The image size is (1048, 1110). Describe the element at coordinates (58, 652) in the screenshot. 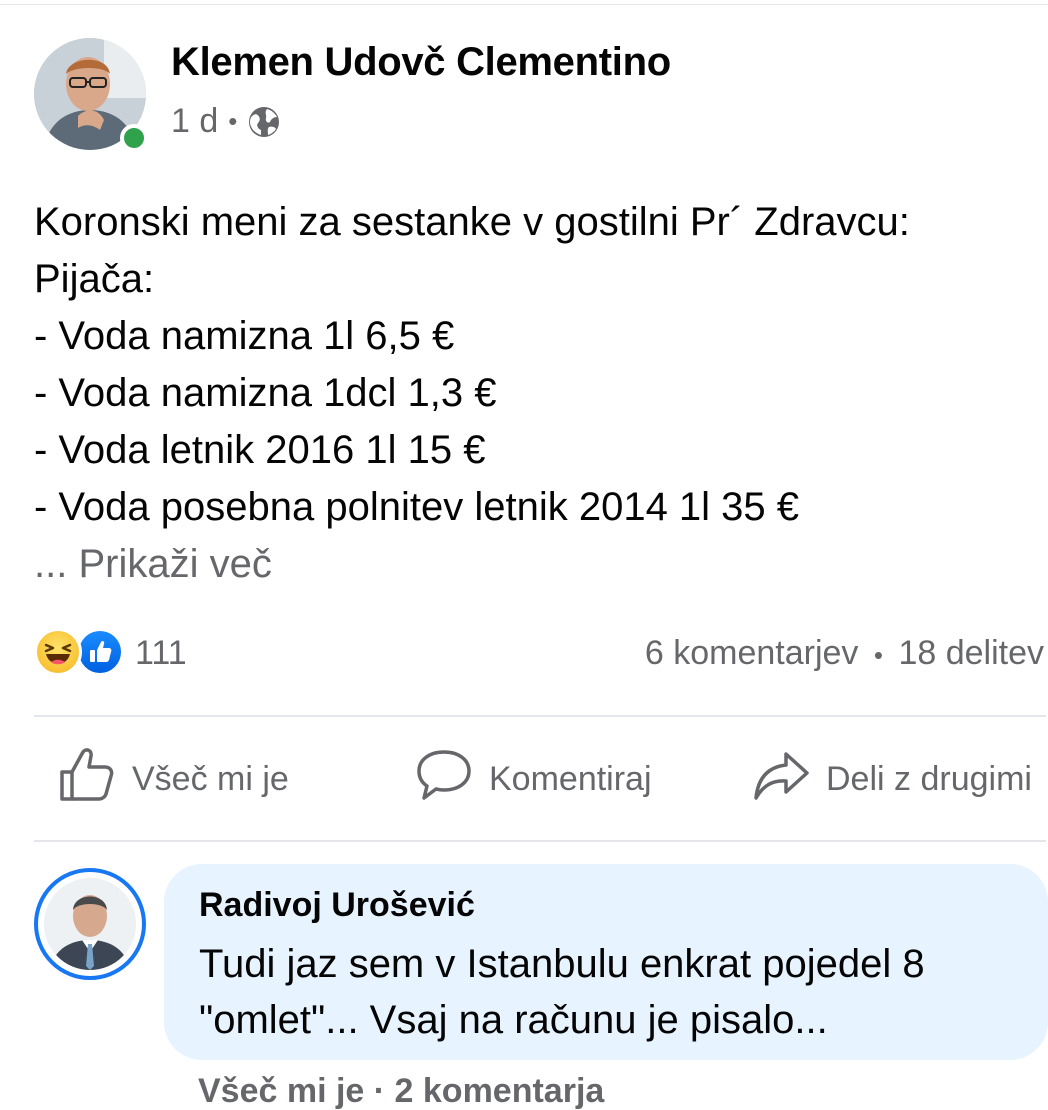

I see `haha-icon` at that location.